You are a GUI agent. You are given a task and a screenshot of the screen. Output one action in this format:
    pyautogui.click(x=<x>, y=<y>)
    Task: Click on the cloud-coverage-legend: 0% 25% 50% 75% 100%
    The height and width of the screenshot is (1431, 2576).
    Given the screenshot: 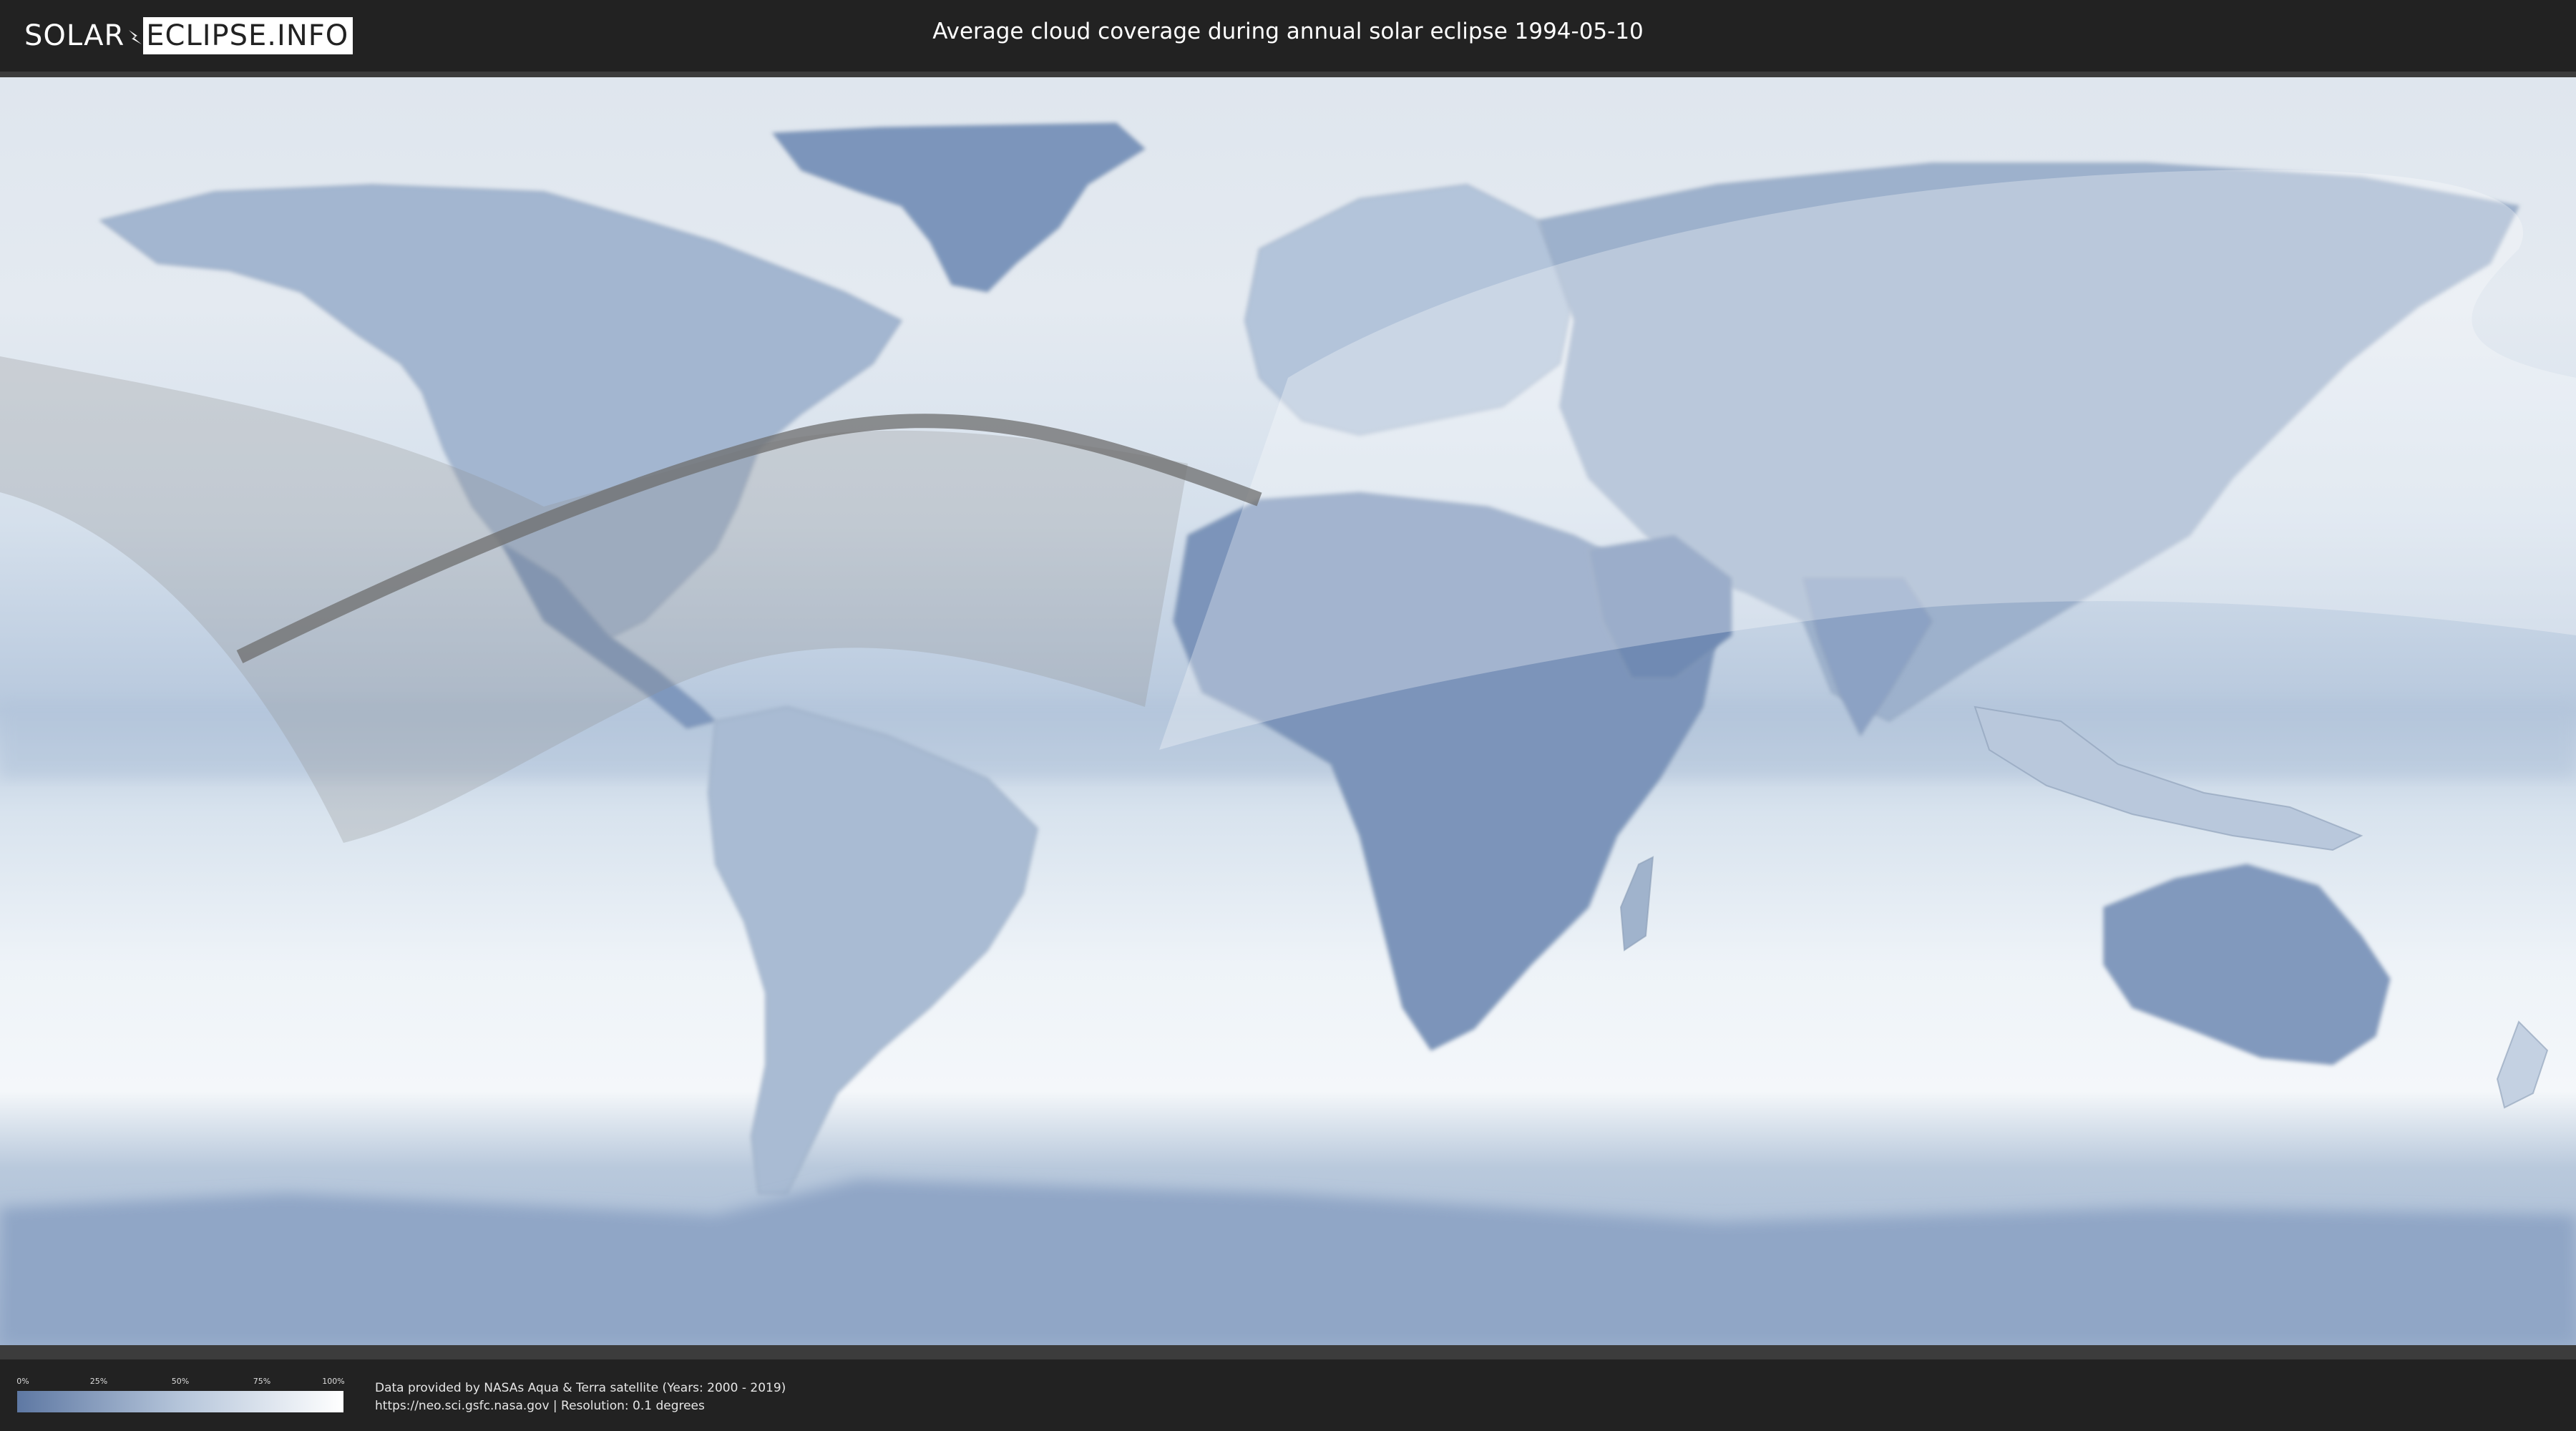 What is the action you would take?
    pyautogui.click(x=180, y=1396)
    